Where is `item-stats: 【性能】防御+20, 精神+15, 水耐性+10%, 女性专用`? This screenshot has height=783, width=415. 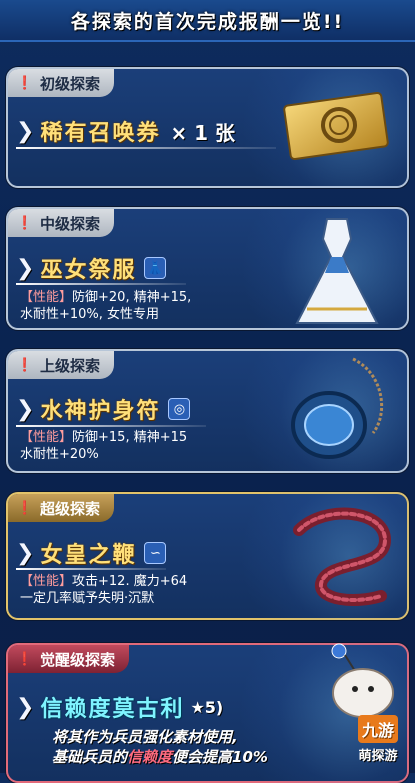
item-stats: 【性能】防御+20, 精神+15, 水耐性+10%, 女性专用 is located at coordinates (106, 306).